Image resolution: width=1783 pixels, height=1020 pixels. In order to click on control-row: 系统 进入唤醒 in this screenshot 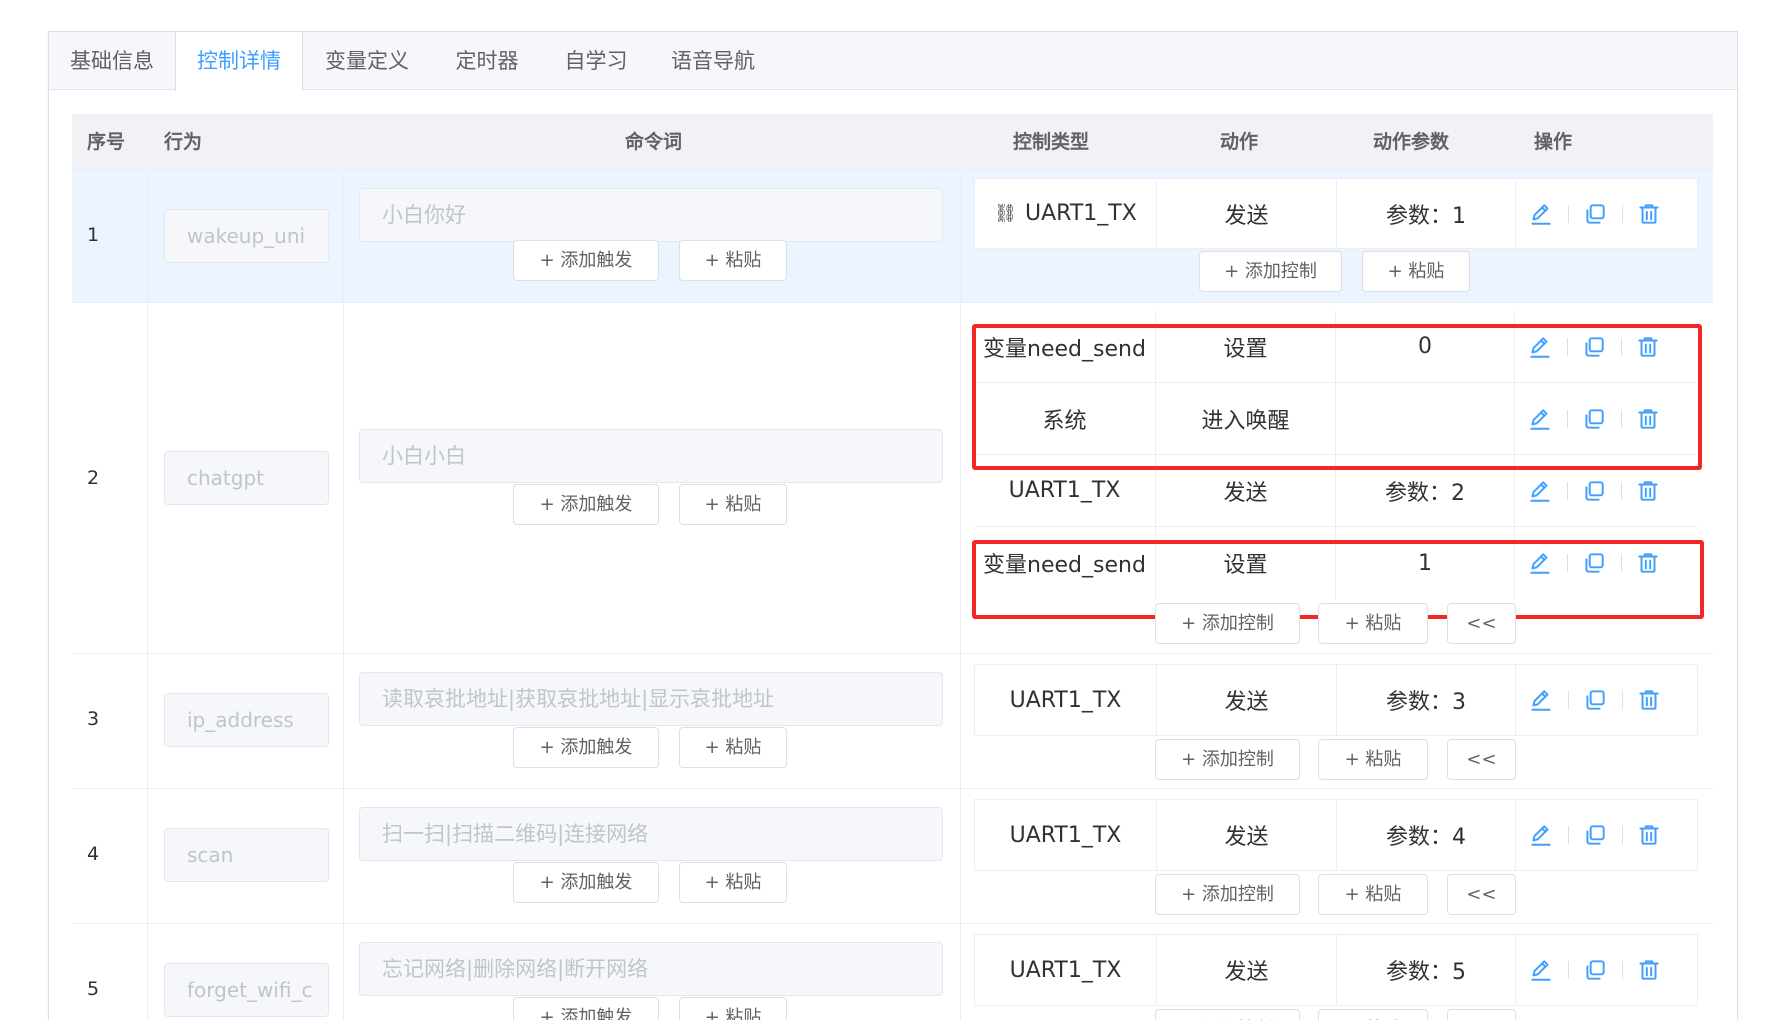, I will do `click(1336, 419)`.